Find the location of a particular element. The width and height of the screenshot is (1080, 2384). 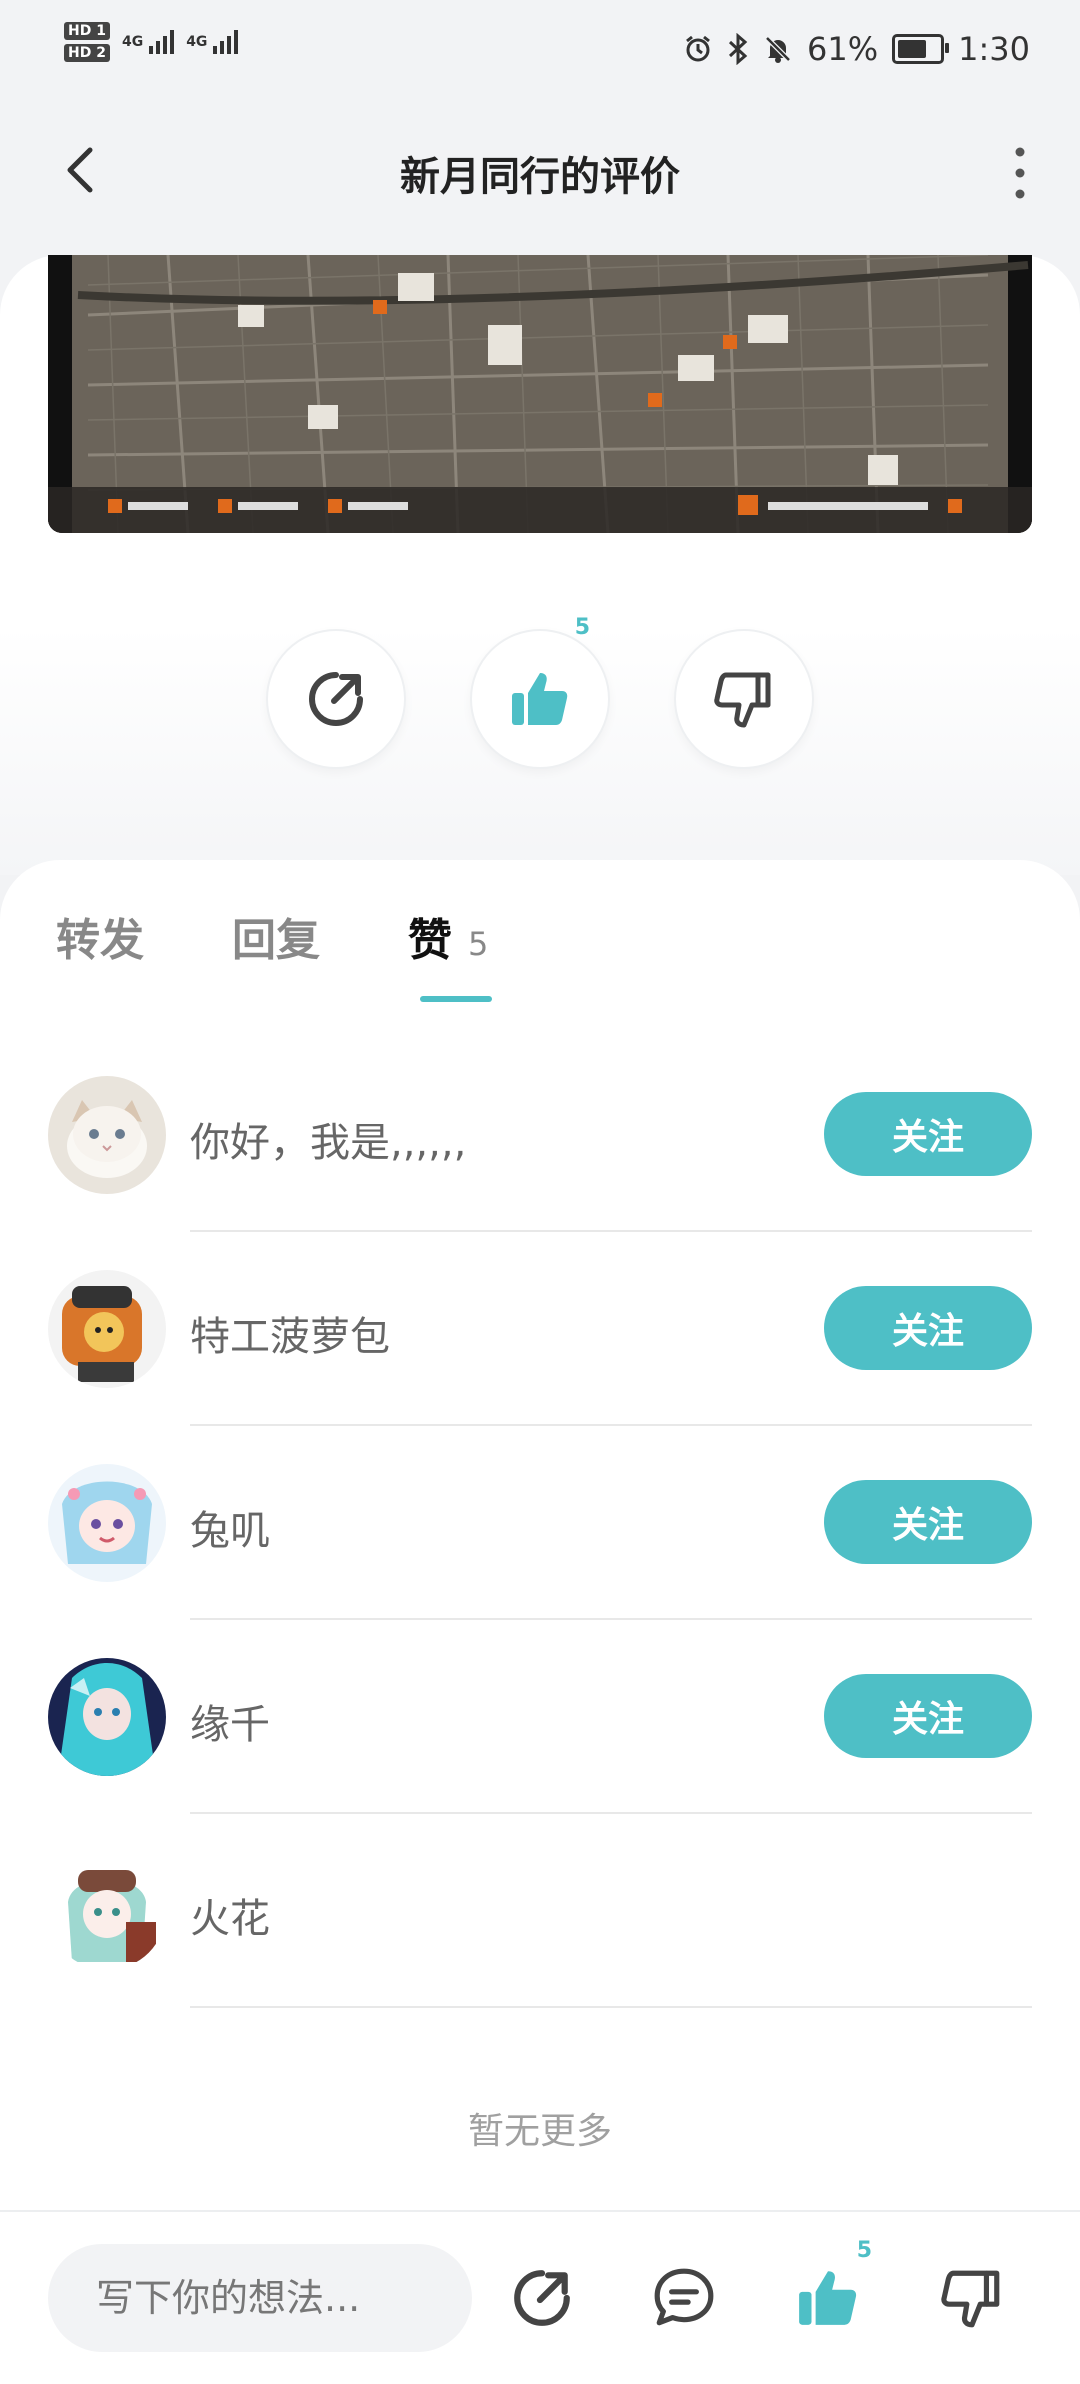

battery-icon is located at coordinates (921, 49).